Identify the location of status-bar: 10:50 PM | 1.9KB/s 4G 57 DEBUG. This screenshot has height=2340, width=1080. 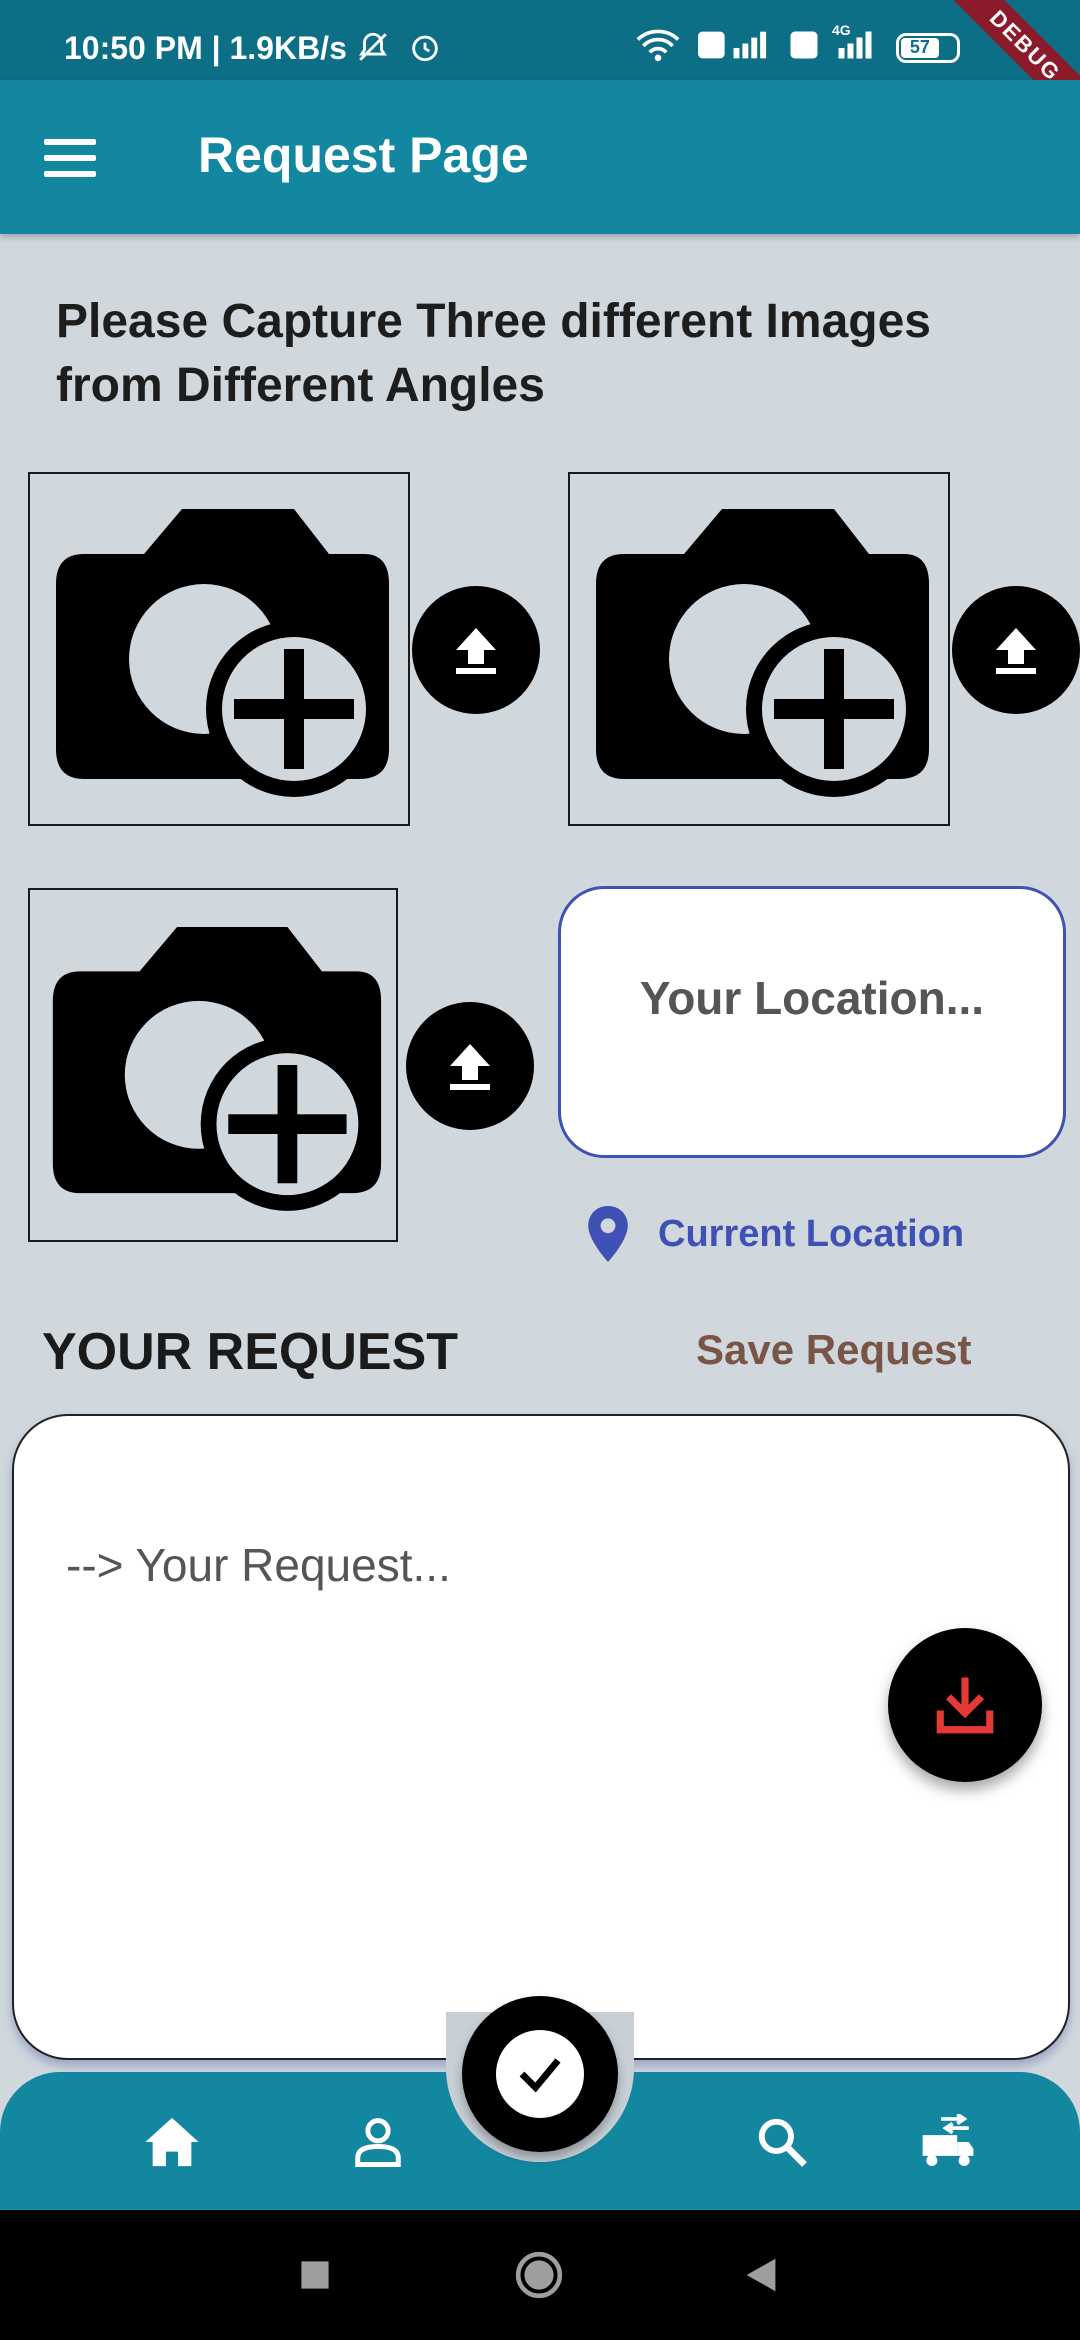
(540, 66).